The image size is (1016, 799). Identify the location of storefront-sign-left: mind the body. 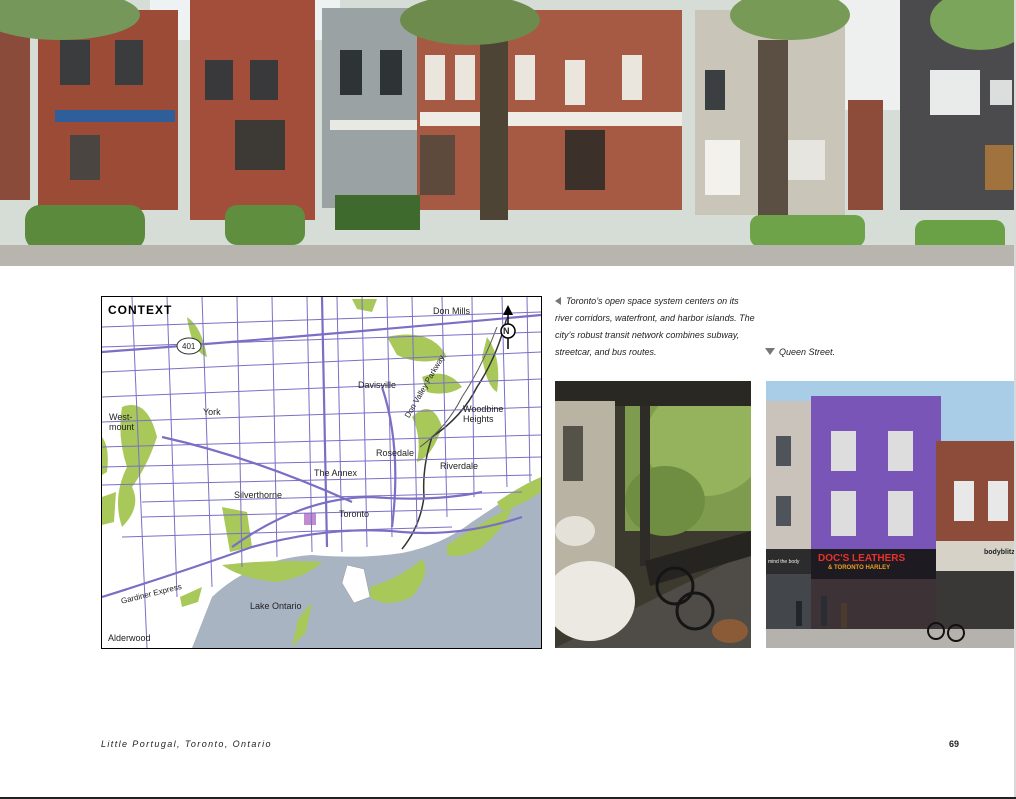
(784, 562).